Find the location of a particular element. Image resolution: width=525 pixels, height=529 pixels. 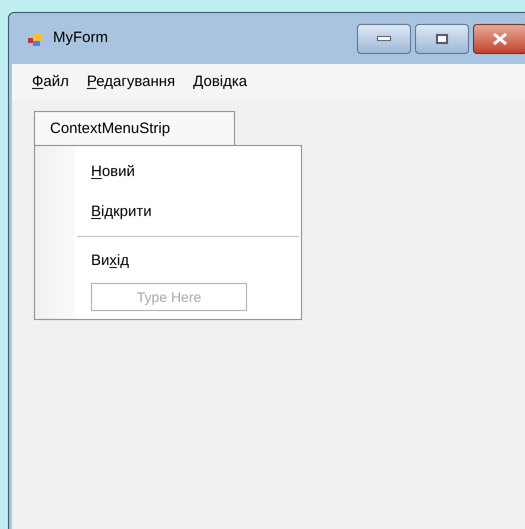

close-button is located at coordinates (499, 39).